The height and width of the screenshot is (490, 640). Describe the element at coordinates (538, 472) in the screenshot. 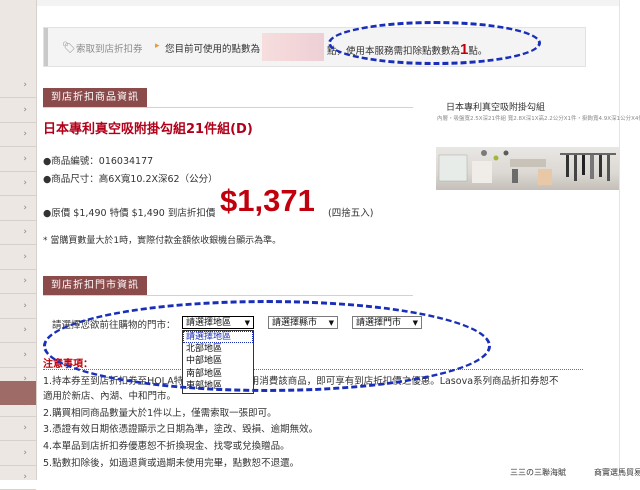

I see `footer-link: 三三の三聯海賦` at that location.